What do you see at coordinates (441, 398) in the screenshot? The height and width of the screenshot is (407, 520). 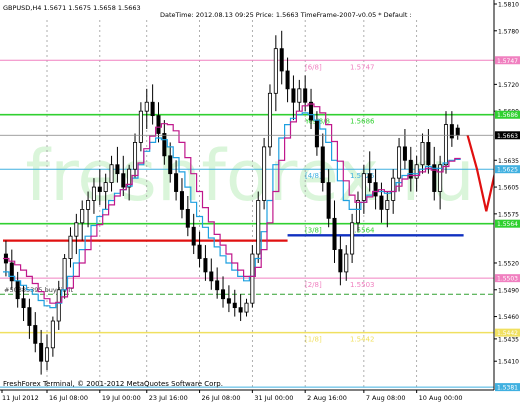 I see `time-tick-label: 10 Aug 00:00` at bounding box center [441, 398].